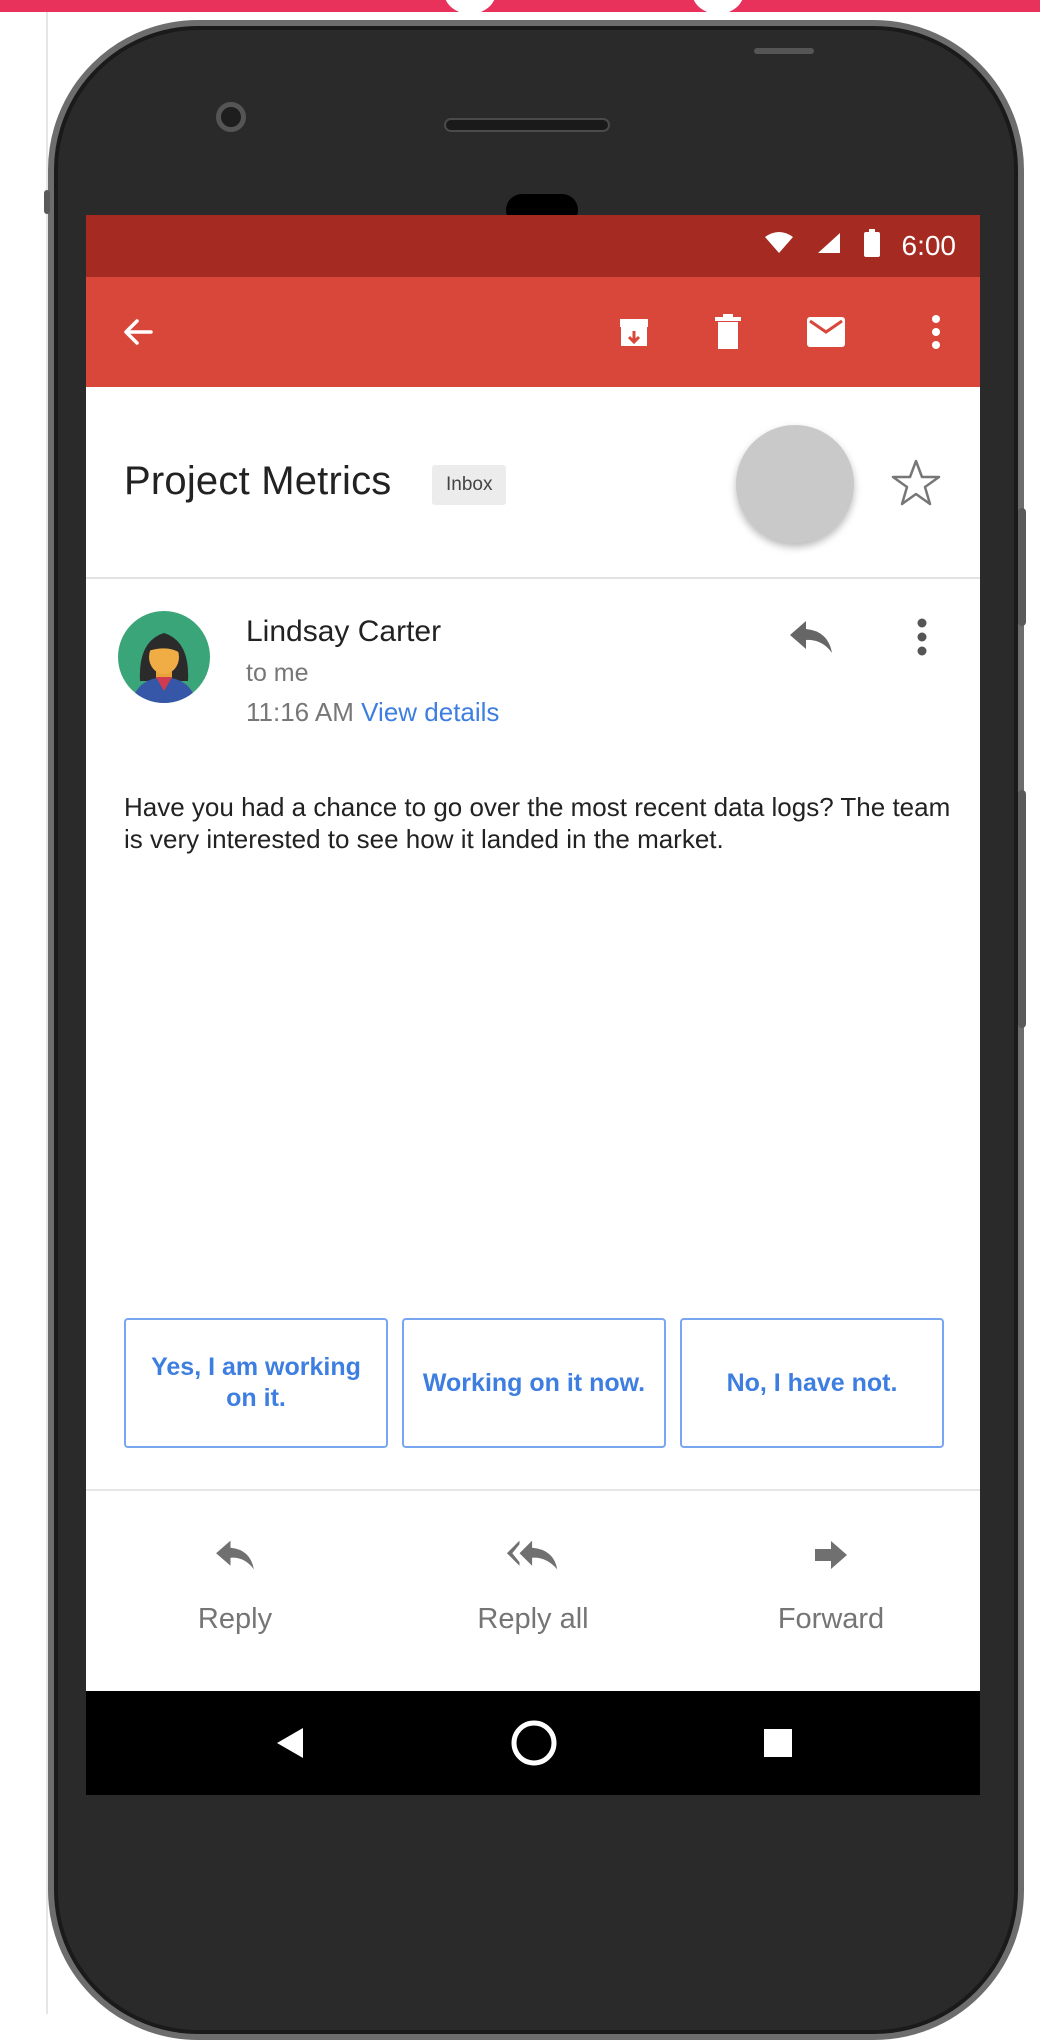 The image size is (1040, 2040). Describe the element at coordinates (24, 1013) in the screenshot. I see `page-left-margin` at that location.